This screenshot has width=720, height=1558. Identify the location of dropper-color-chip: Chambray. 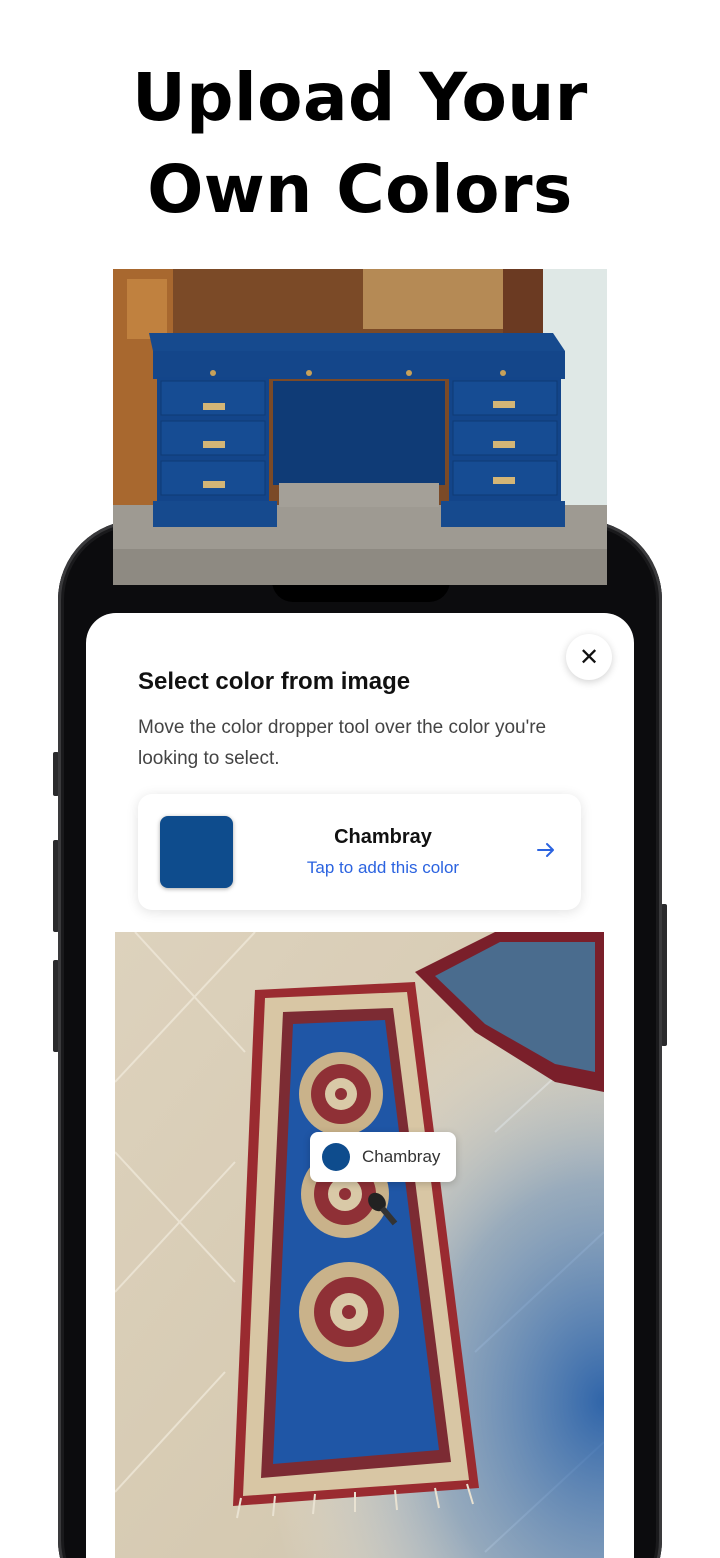
(383, 1157).